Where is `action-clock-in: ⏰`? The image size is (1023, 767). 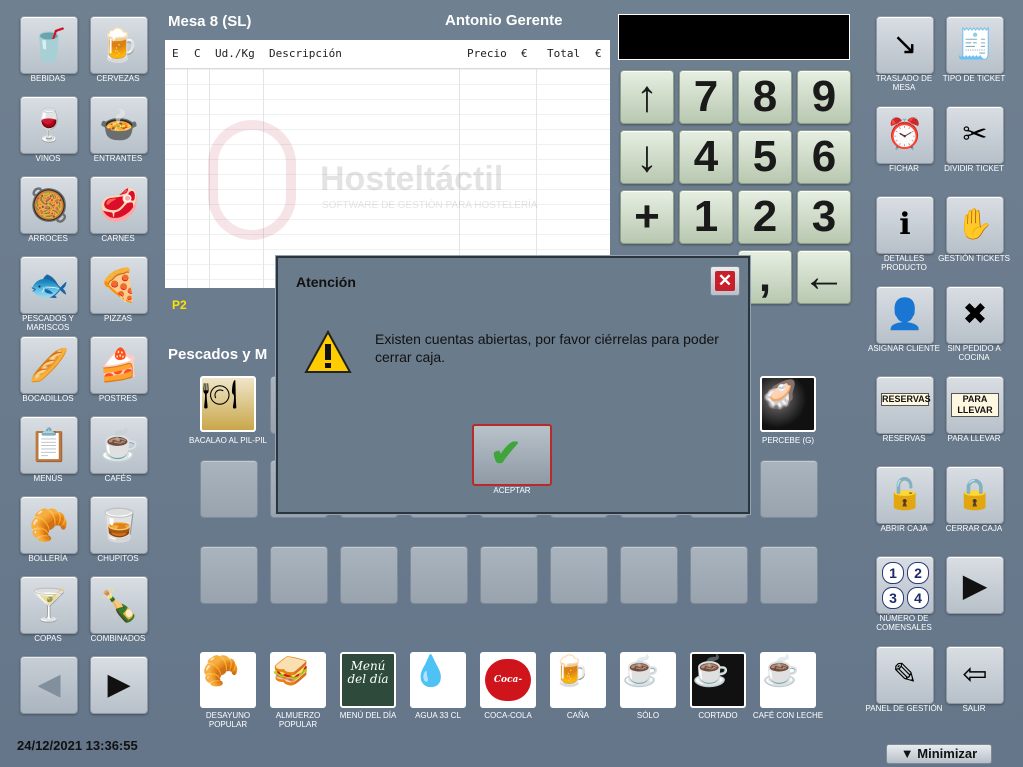 action-clock-in: ⏰ is located at coordinates (905, 135).